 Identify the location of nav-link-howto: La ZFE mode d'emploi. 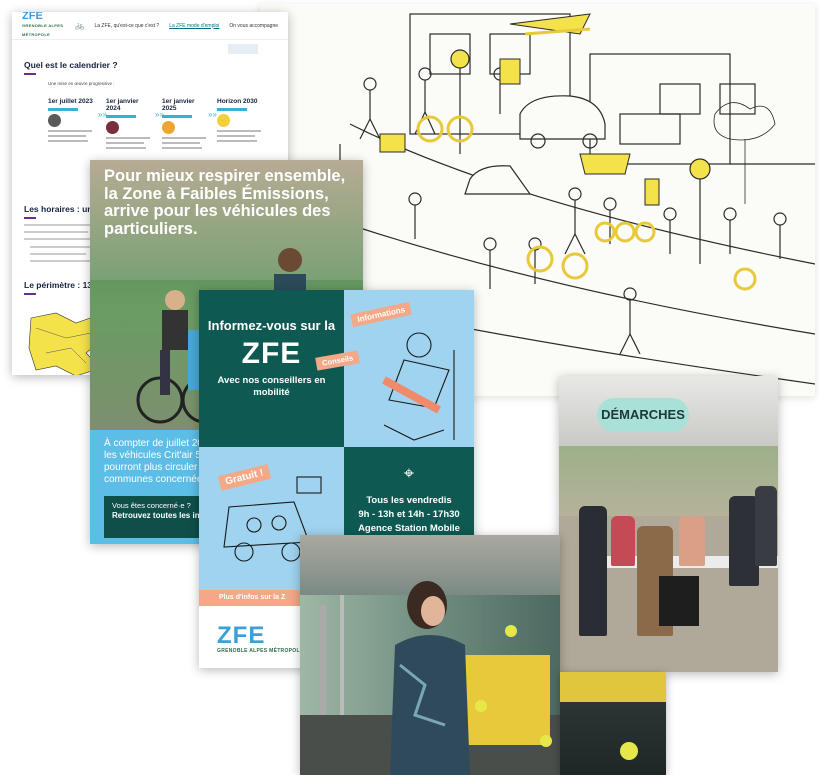
(194, 26).